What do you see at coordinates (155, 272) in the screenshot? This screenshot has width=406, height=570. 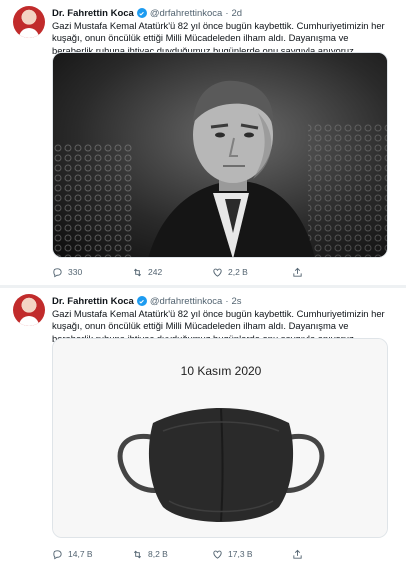 I see `retweet-count: 242` at bounding box center [155, 272].